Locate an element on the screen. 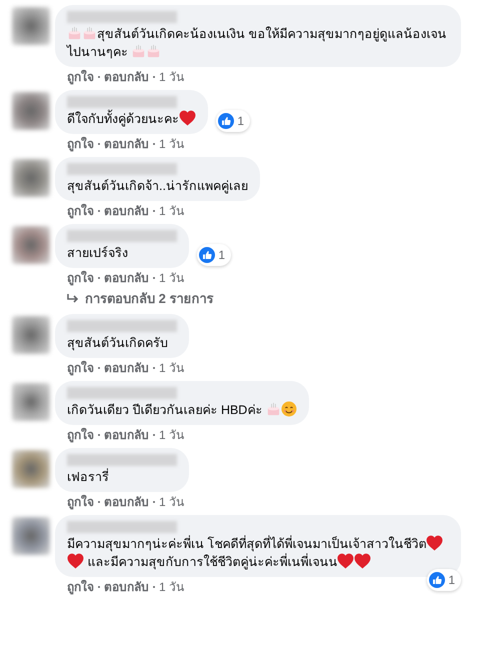 The height and width of the screenshot is (669, 499). comment-text: สายเปร์จริง is located at coordinates (98, 253).